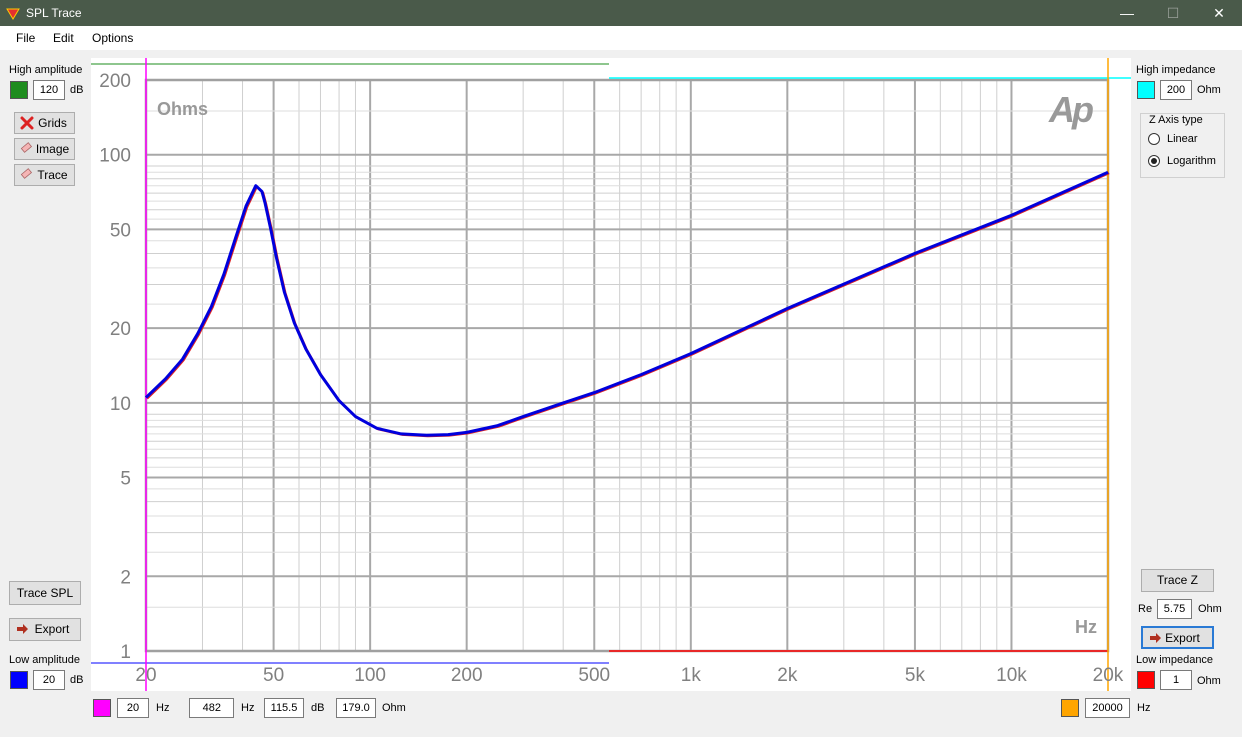 The image size is (1242, 737). Describe the element at coordinates (1107, 708) in the screenshot. I see `high-frequency-input: 20000` at that location.